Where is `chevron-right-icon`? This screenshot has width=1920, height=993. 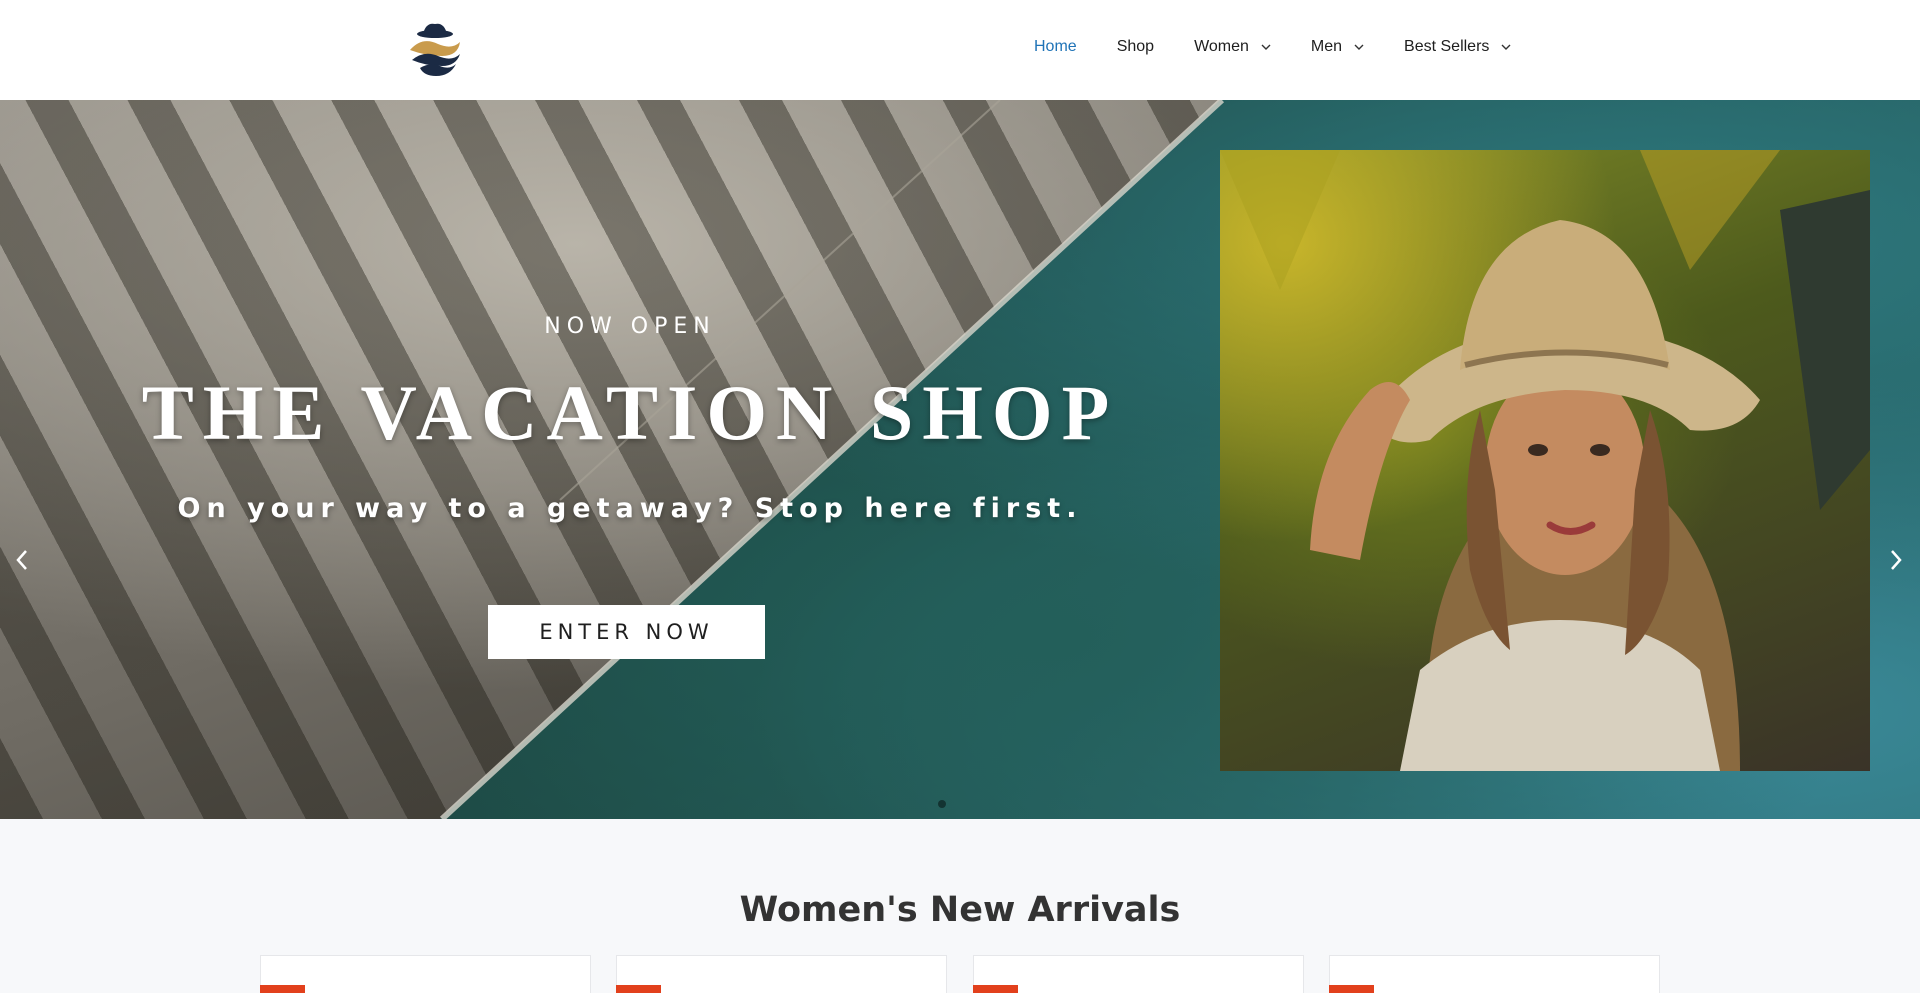 chevron-right-icon is located at coordinates (1896, 560).